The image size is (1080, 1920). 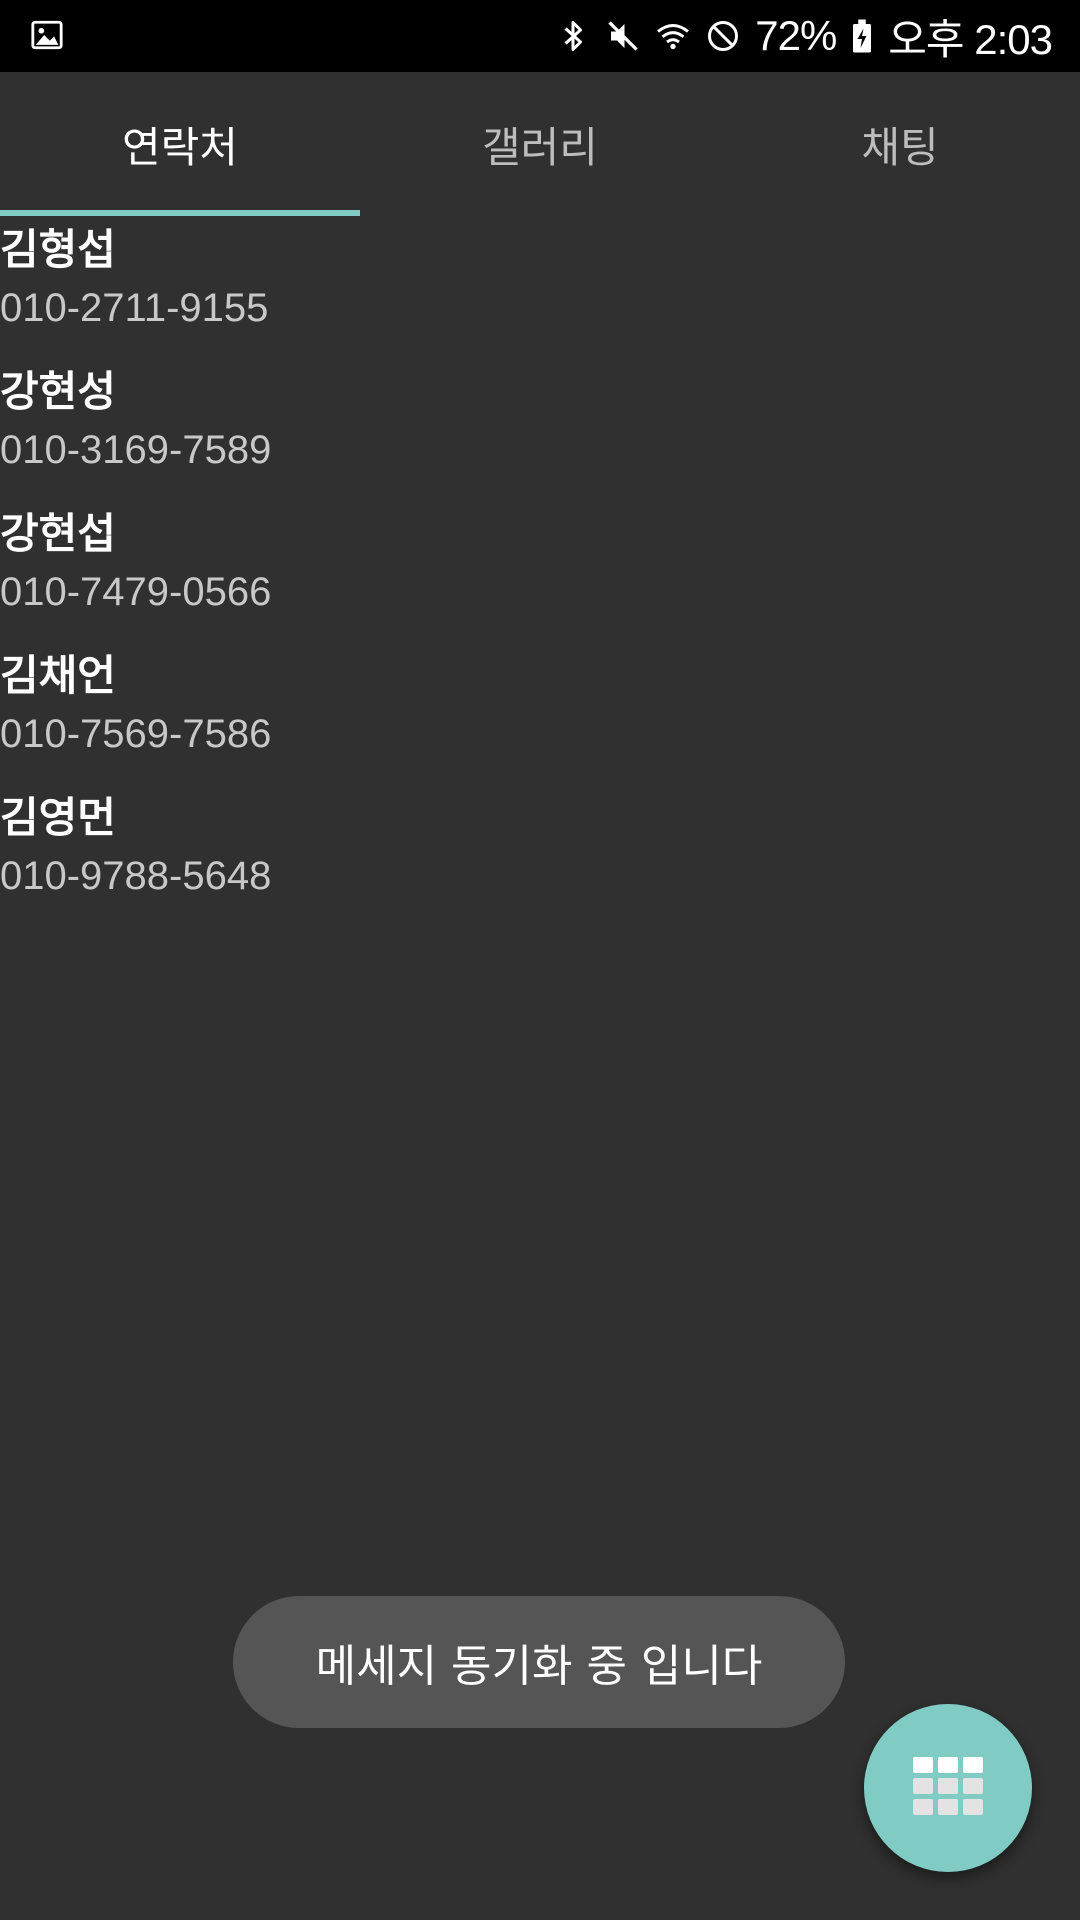 What do you see at coordinates (623, 36) in the screenshot?
I see `mute-icon` at bounding box center [623, 36].